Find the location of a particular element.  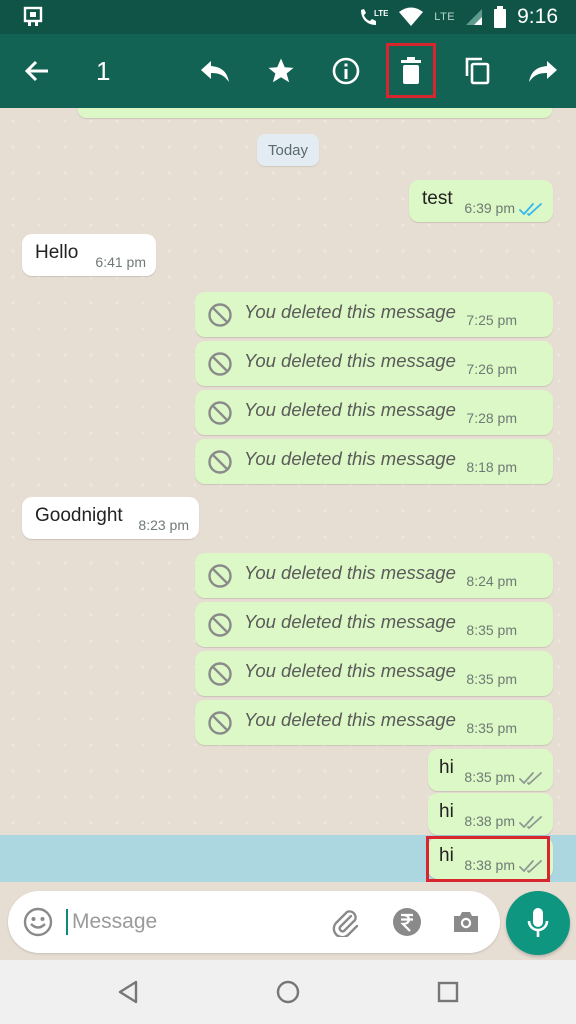

mic-icon is located at coordinates (538, 922).